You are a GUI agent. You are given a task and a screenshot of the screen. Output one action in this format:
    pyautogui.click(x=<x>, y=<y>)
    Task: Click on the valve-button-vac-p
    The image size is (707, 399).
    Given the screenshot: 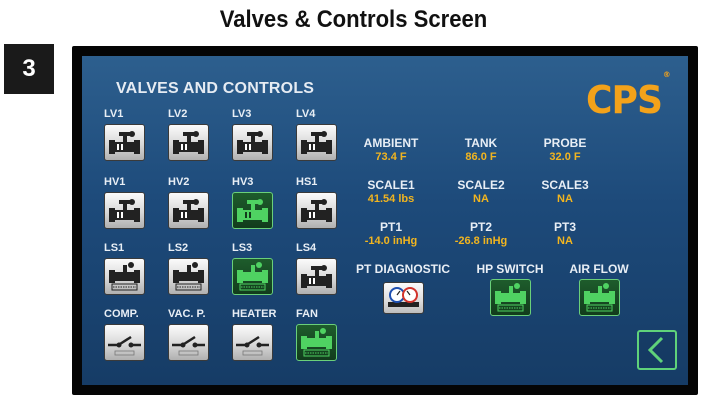 What is the action you would take?
    pyautogui.click(x=188, y=342)
    